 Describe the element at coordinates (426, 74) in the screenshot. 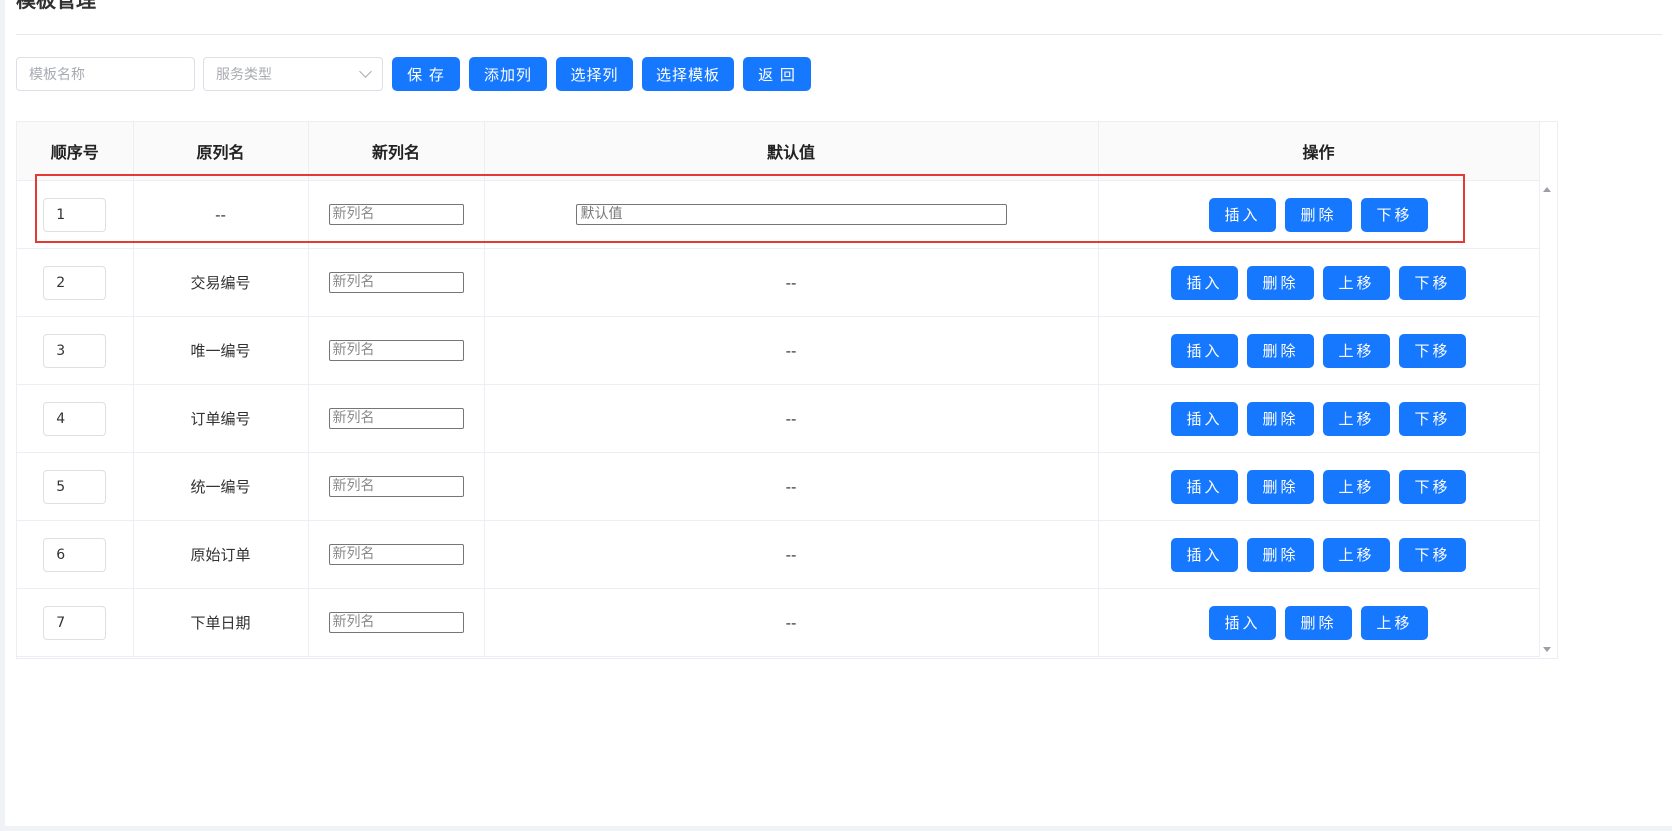

I see `save-button: 保 存` at that location.